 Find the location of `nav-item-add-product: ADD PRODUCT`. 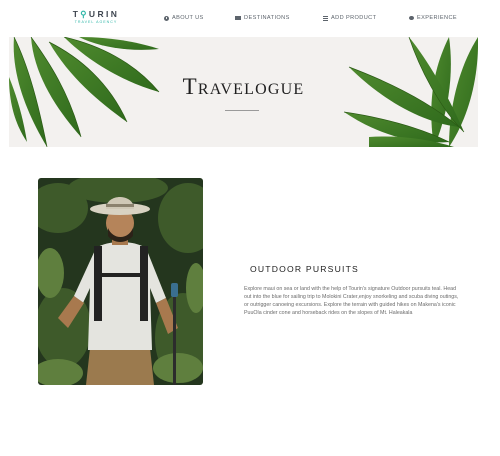

nav-item-add-product: ADD PRODUCT is located at coordinates (349, 18).